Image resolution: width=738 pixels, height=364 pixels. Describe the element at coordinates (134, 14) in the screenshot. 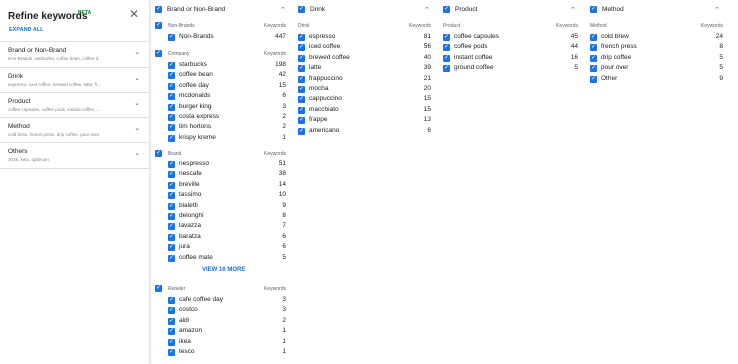

I see `close-icon: ✕` at that location.